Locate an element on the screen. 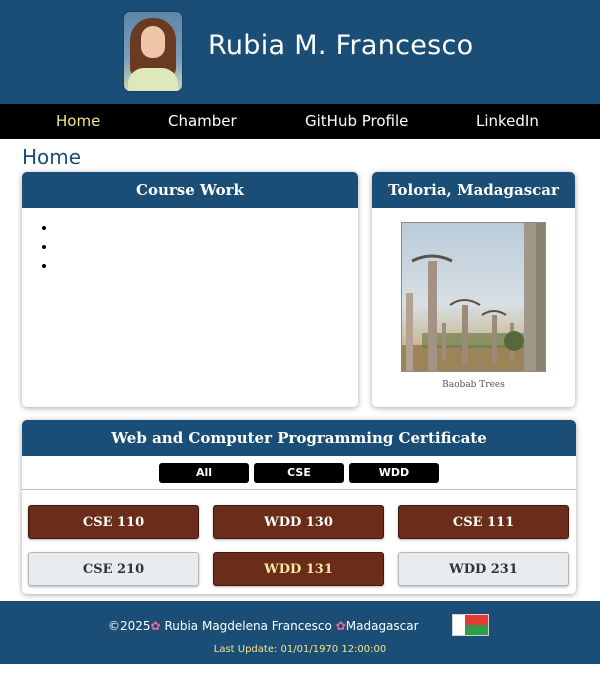 This screenshot has height=700, width=600. filter-all-button: All is located at coordinates (204, 472).